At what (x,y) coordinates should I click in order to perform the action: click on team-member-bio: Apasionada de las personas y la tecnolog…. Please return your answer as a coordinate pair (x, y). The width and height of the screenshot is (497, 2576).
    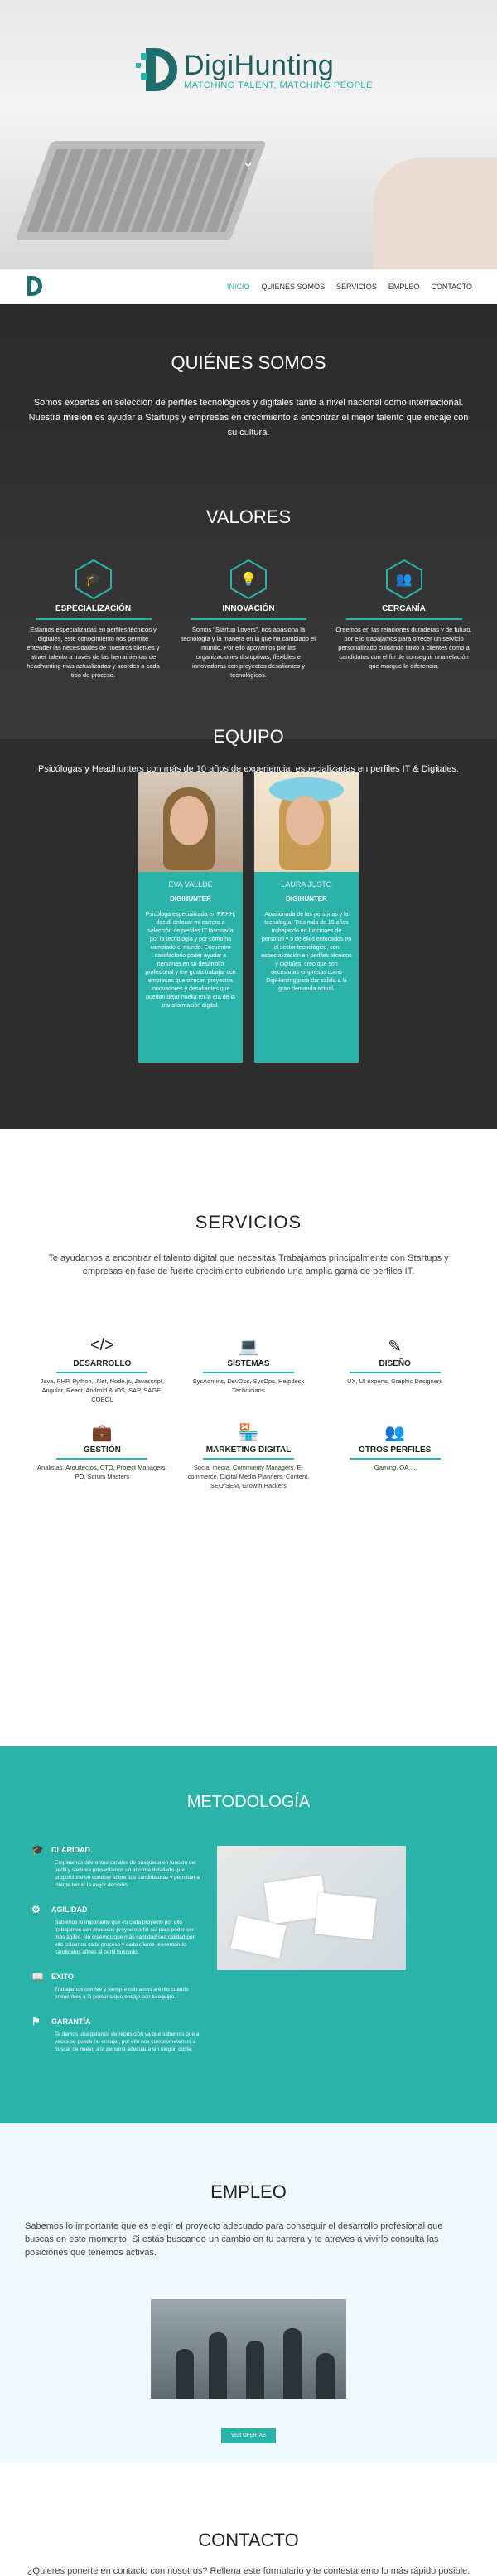
    Looking at the image, I should click on (306, 952).